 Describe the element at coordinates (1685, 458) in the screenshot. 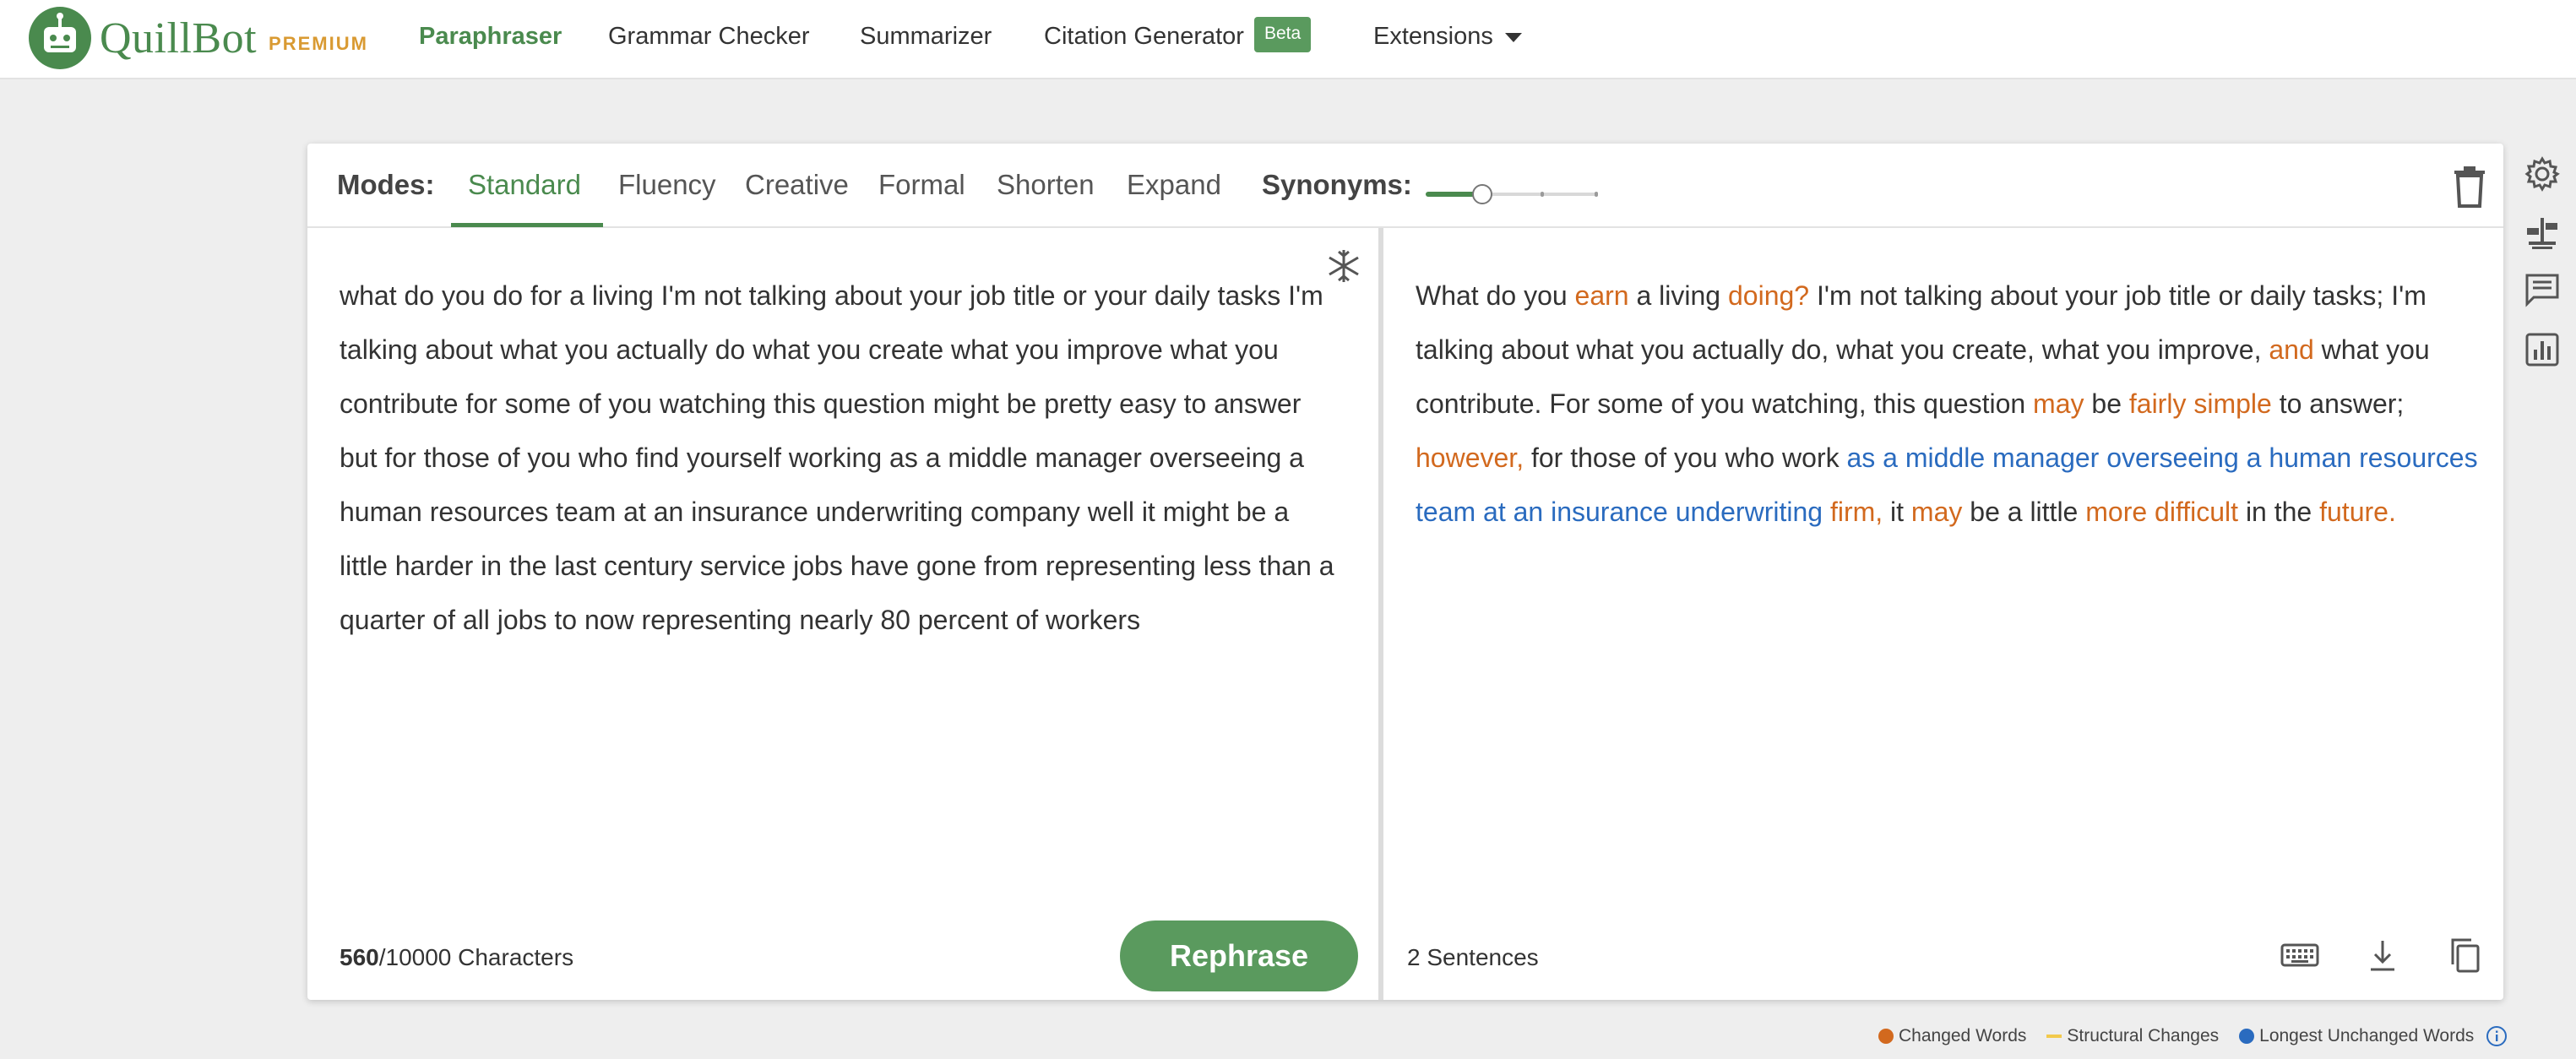

I see `output-text-segment: for those of you who work` at that location.